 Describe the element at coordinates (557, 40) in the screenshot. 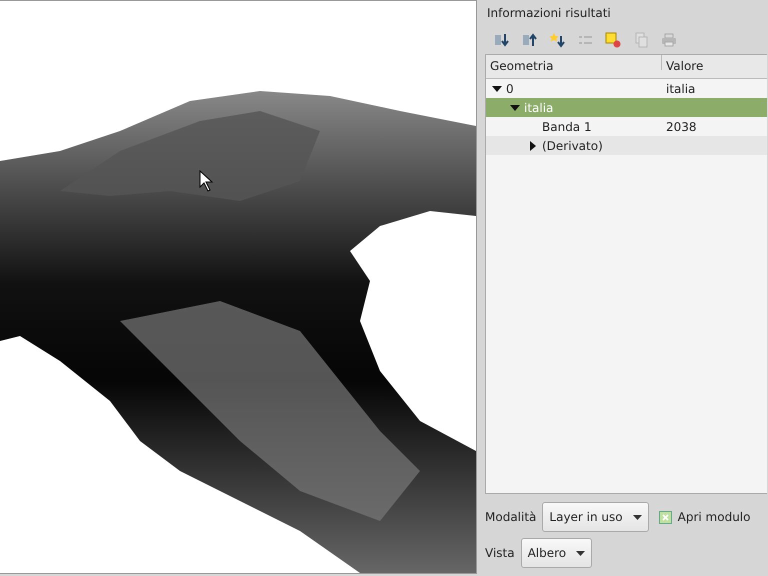

I see `expand-new-icon` at that location.